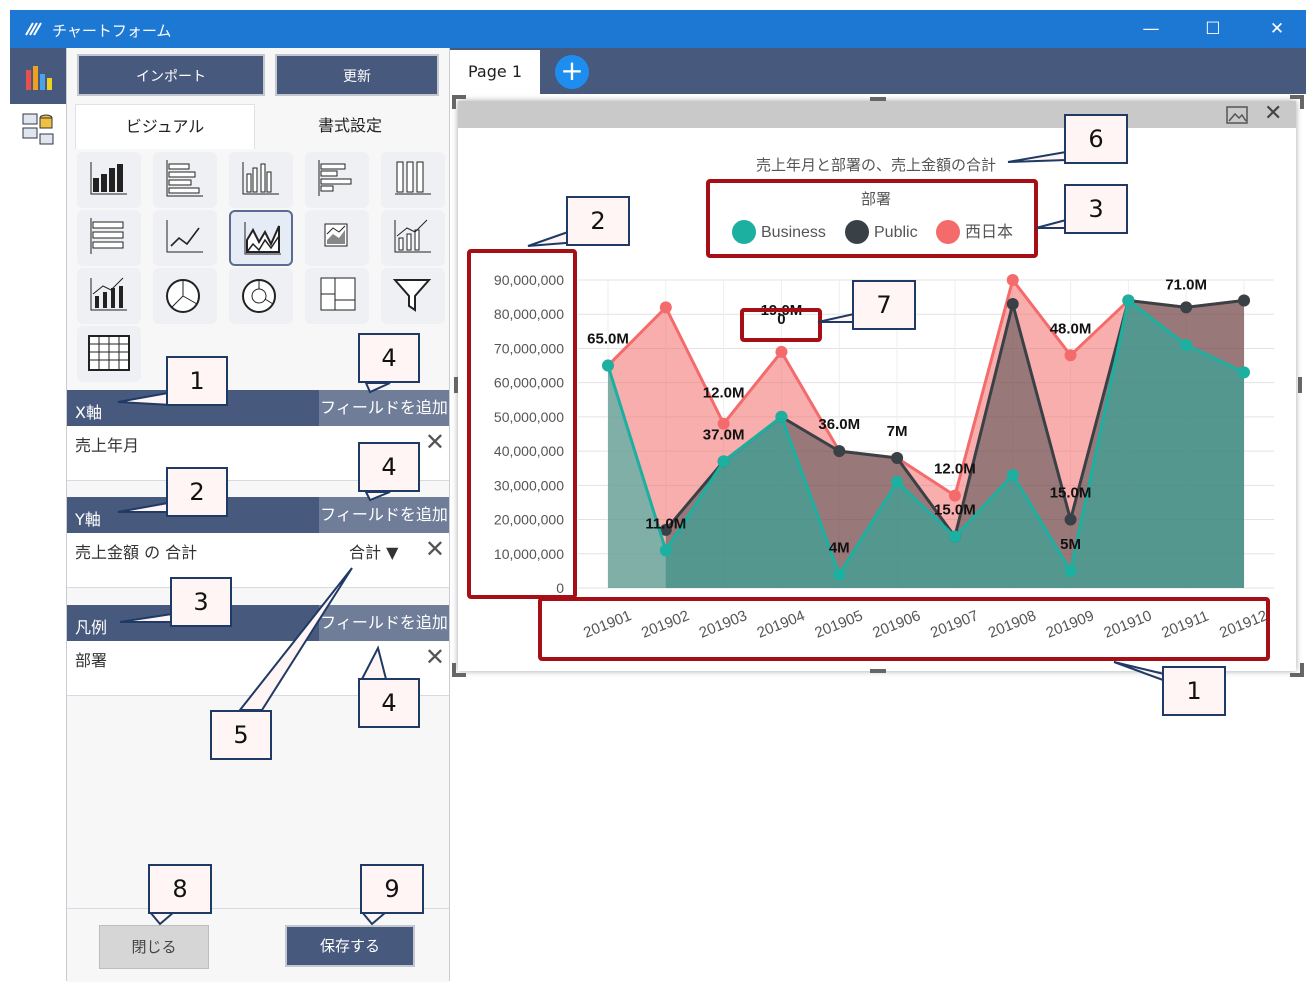 This screenshot has width=1306, height=982. What do you see at coordinates (1096, 209) in the screenshot?
I see `callout-3-chart-legend: 3` at bounding box center [1096, 209].